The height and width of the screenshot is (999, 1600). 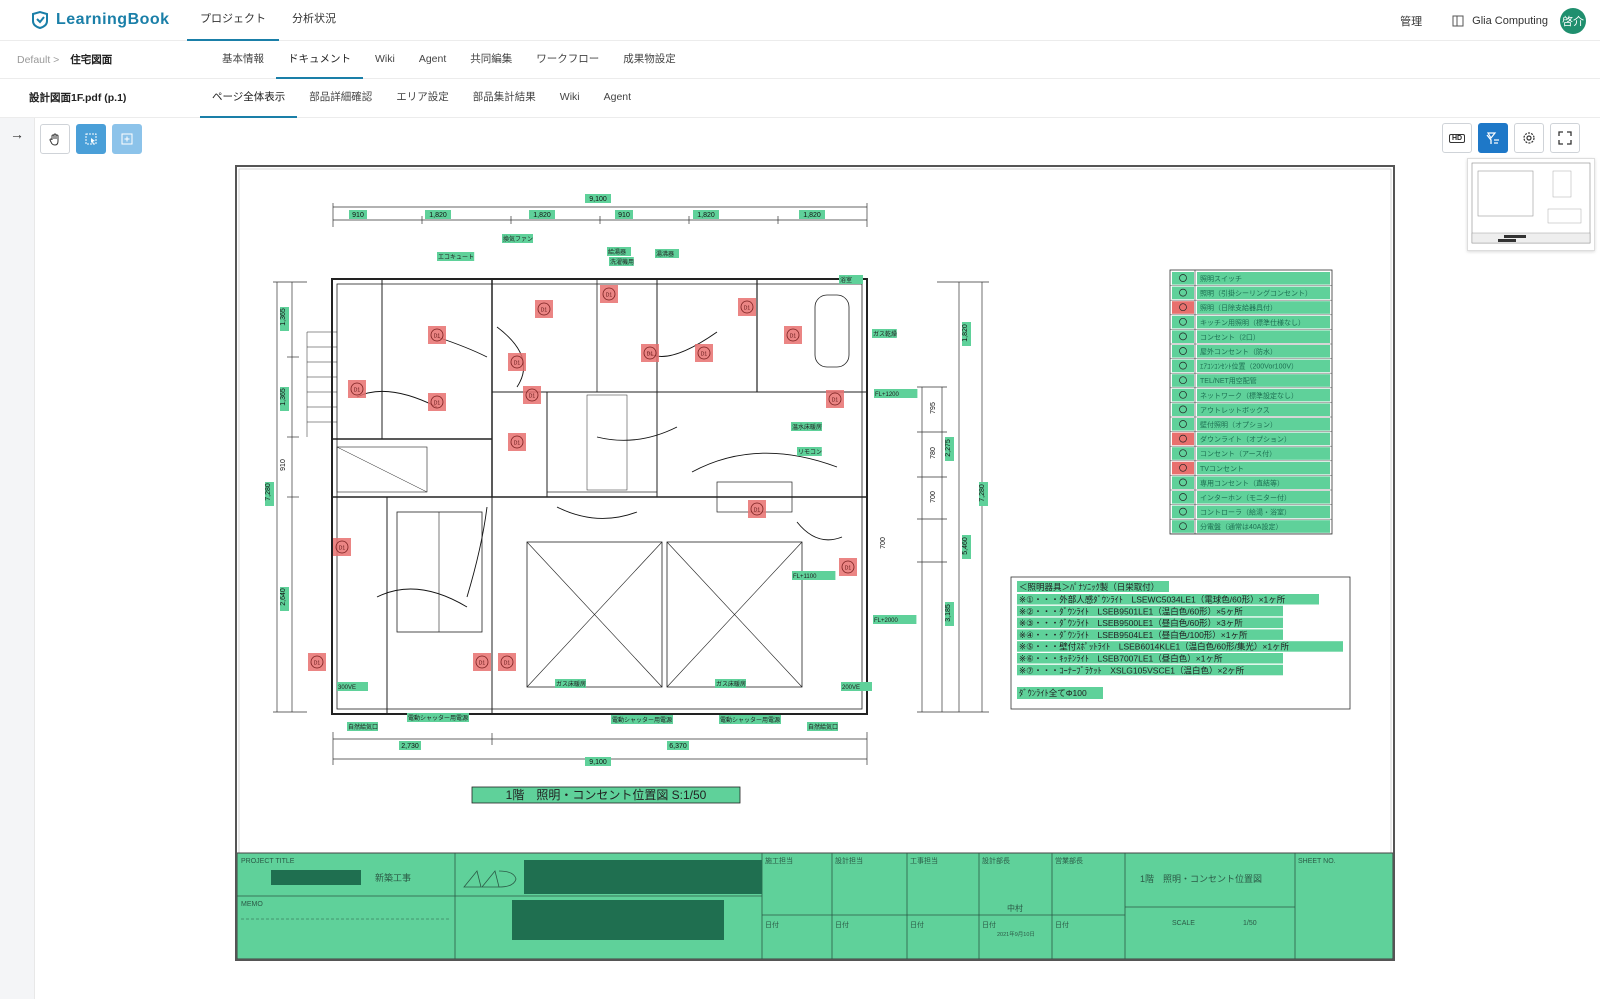 What do you see at coordinates (1510, 21) in the screenshot?
I see `org-name: Glia Computing` at bounding box center [1510, 21].